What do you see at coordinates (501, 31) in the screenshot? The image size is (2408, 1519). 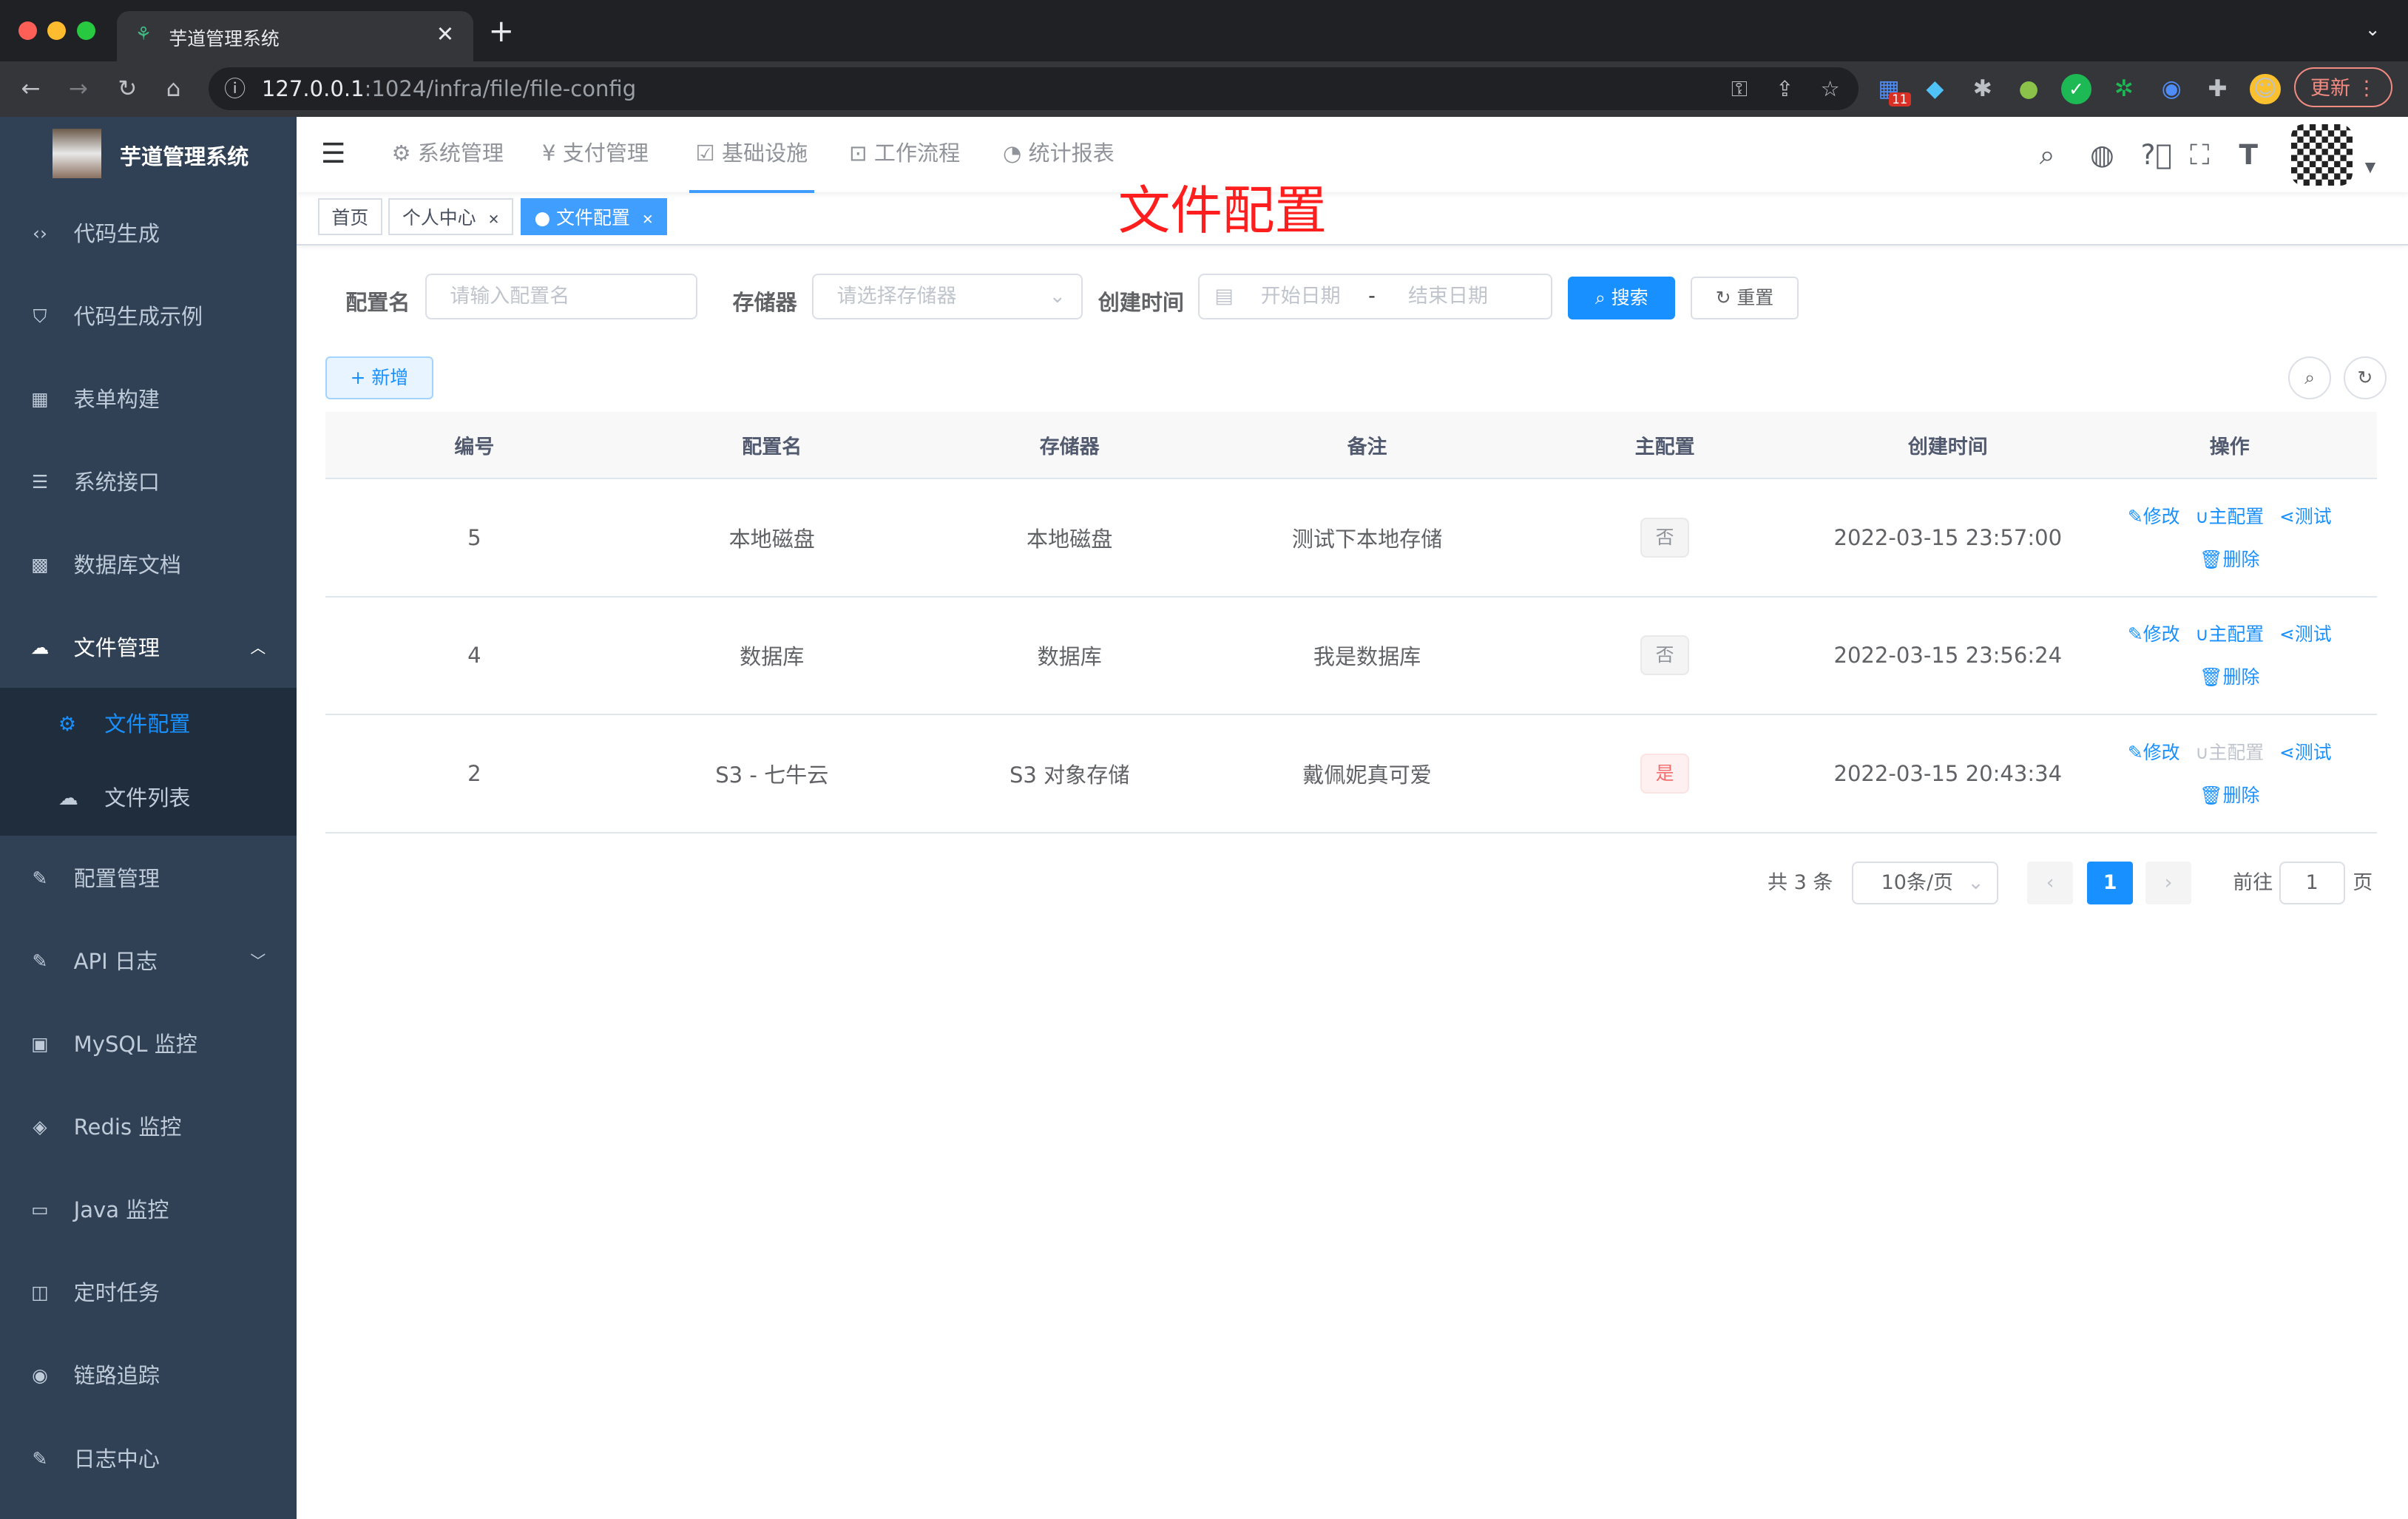 I see `new-tab-icon: +` at bounding box center [501, 31].